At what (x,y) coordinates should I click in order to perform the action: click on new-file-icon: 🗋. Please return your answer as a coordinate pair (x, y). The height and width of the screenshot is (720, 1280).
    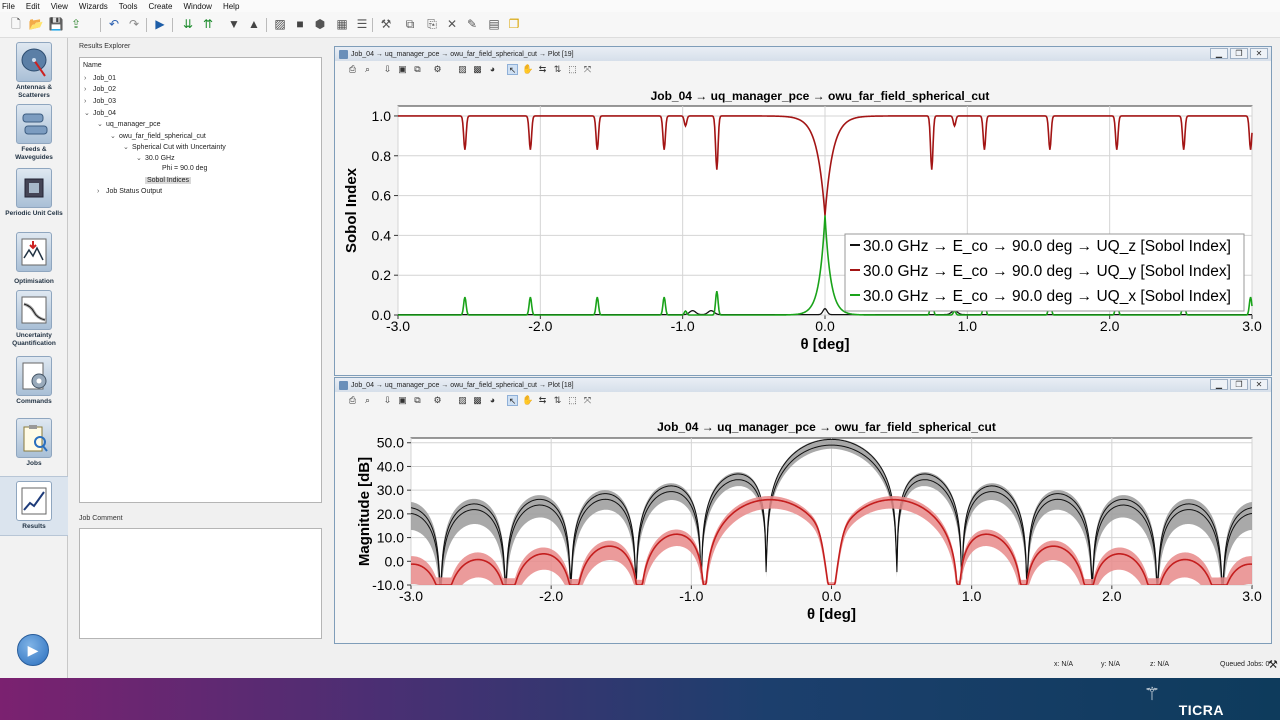
    Looking at the image, I should click on (16, 24).